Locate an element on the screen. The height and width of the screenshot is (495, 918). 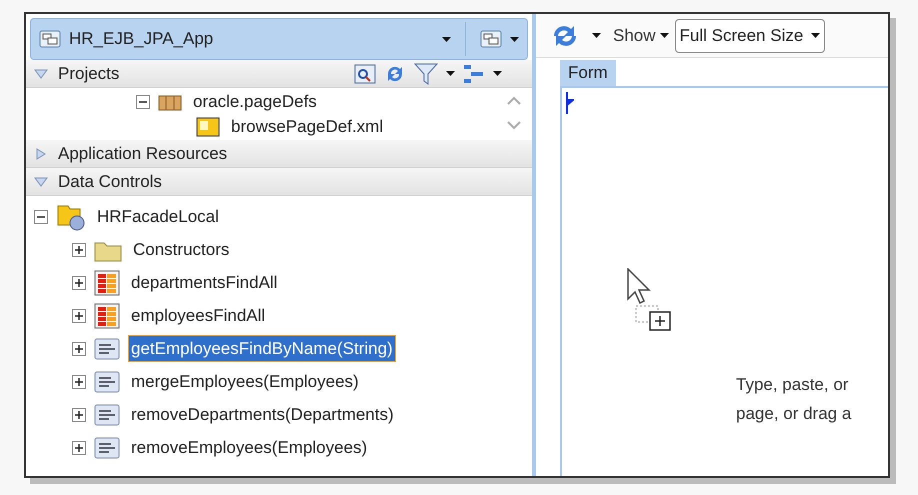
tree-item: removeEmployees(Employees) is located at coordinates (249, 448).